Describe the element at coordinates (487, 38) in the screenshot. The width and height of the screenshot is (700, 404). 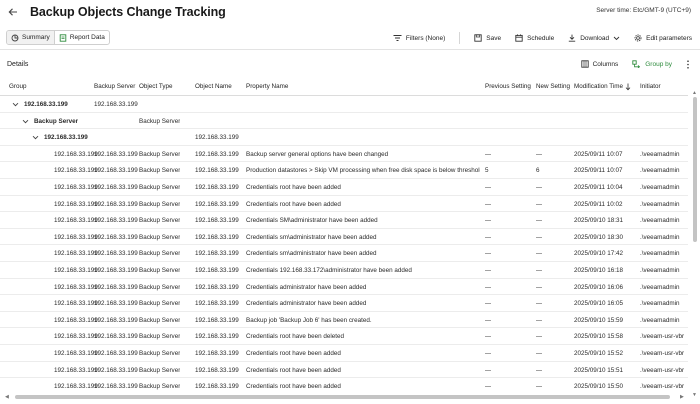
I see `save-button: Save` at that location.